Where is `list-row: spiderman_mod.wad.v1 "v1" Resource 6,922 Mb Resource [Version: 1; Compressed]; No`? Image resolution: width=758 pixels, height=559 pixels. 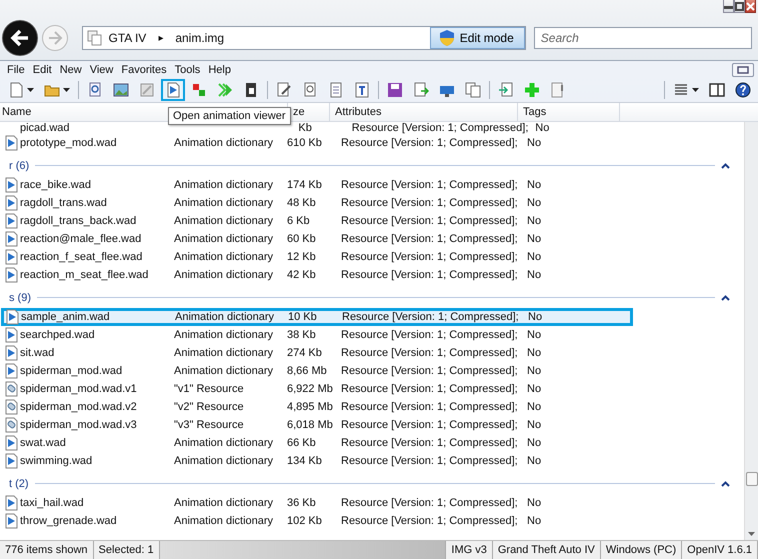 list-row: spiderman_mod.wad.v1 "v1" Resource 6,922 Mb Resource [Version: 1; Compressed]; No is located at coordinates (316, 389).